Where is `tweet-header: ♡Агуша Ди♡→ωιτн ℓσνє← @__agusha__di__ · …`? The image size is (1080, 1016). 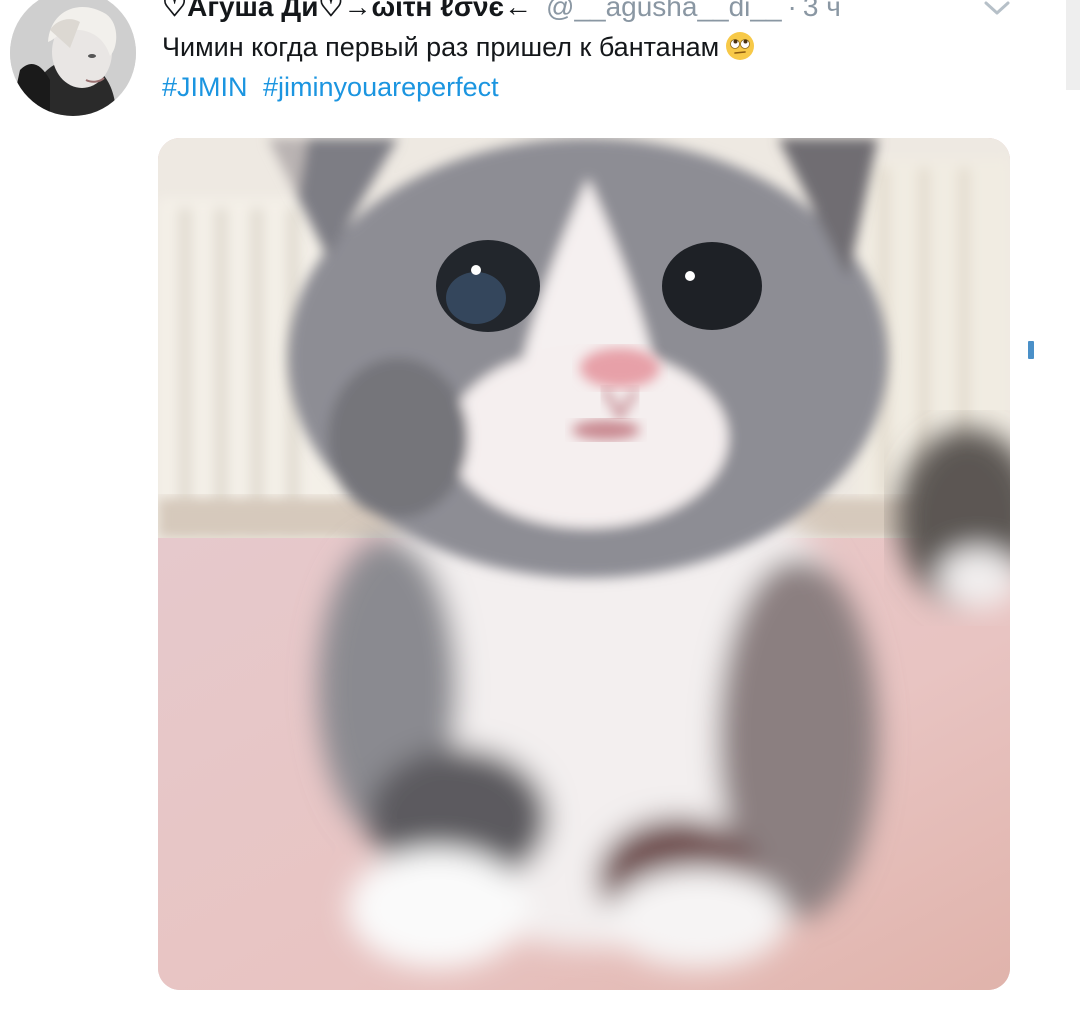
tweet-header: ♡Агуша Ди♡→ωιτн ℓσνє← @__agusha__di__ · … is located at coordinates (501, 11).